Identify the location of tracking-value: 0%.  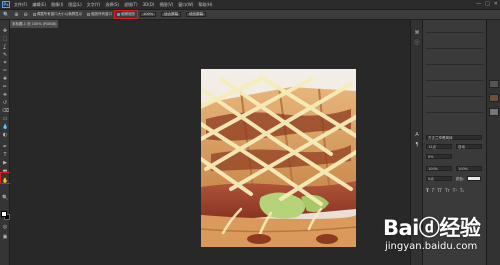
(431, 157).